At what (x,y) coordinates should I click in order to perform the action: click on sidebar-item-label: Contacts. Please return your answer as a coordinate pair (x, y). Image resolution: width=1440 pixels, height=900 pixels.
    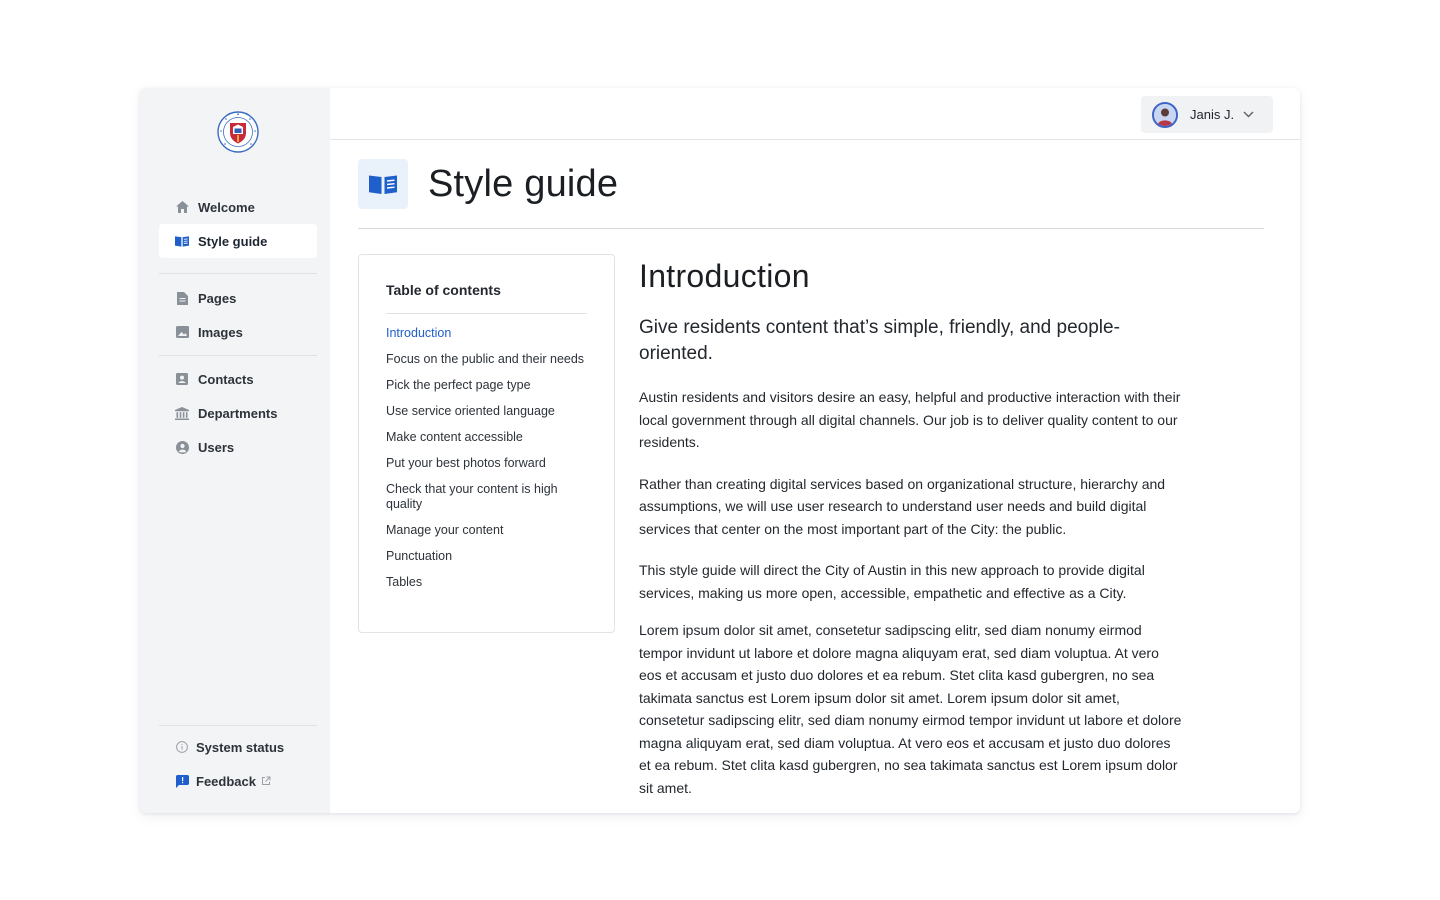
    Looking at the image, I should click on (226, 379).